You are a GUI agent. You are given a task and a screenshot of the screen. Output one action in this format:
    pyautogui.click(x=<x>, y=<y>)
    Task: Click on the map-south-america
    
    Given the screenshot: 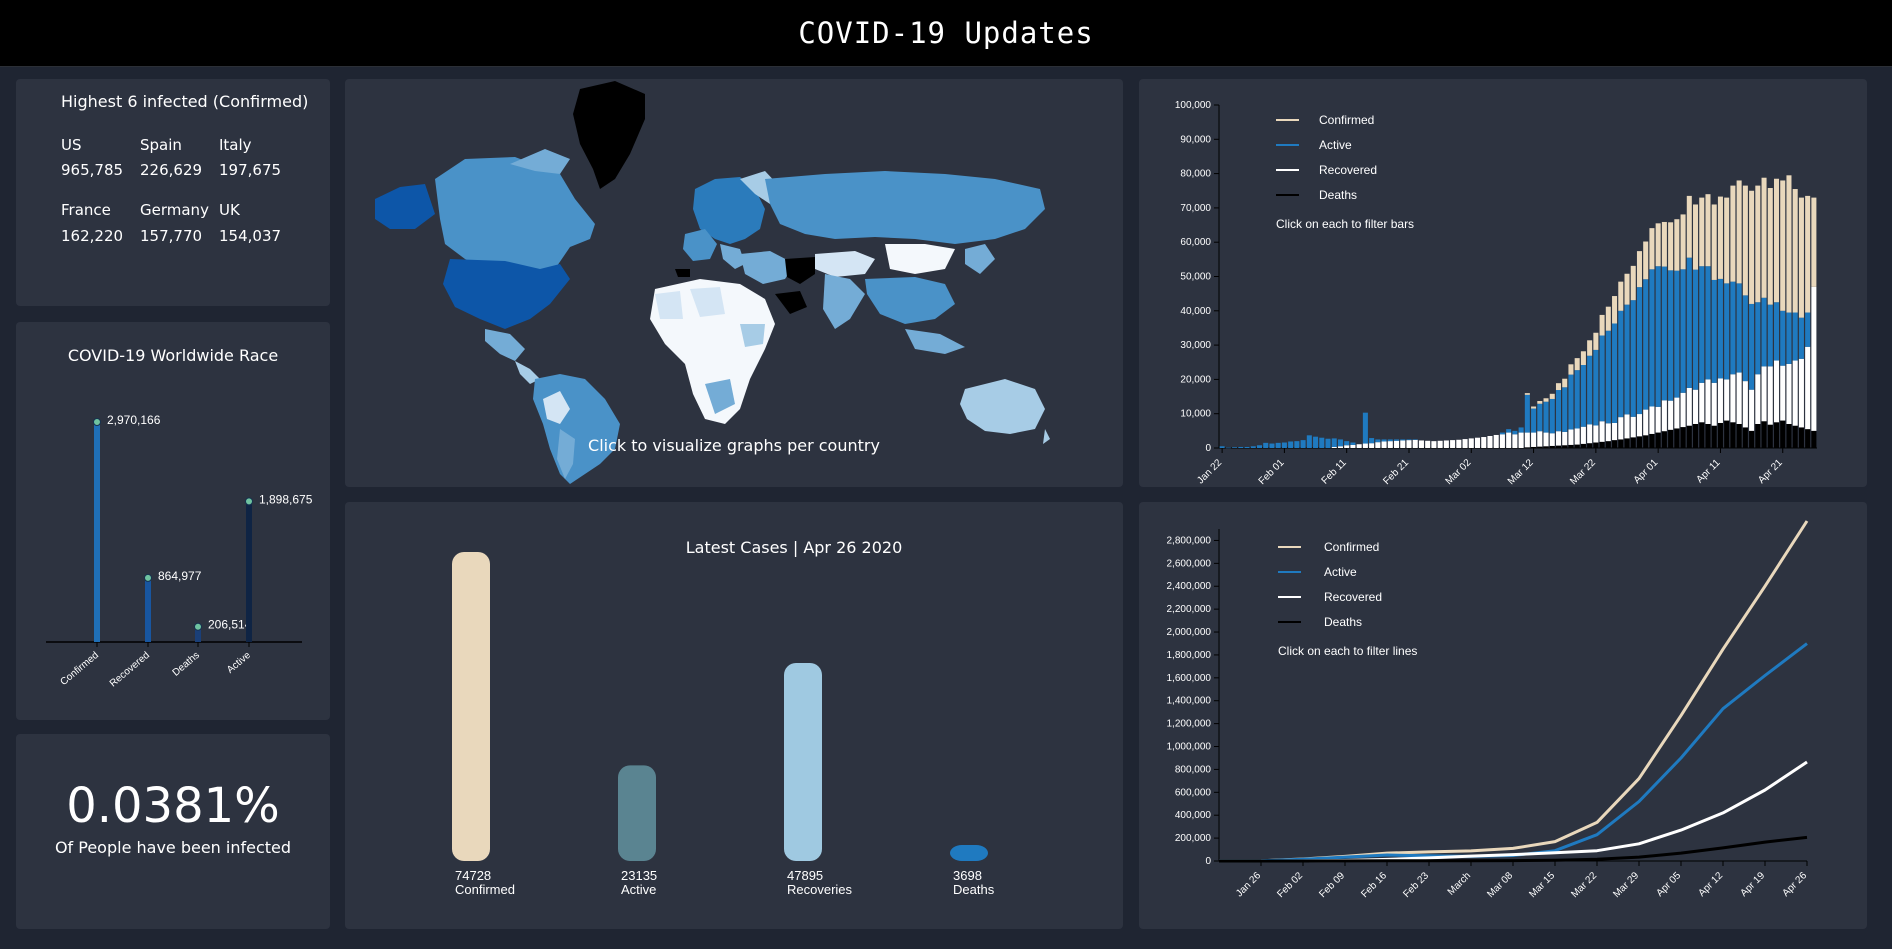 What is the action you would take?
    pyautogui.click(x=576, y=429)
    